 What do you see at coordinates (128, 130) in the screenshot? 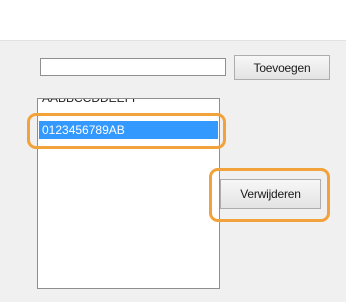
I see `list-item-selected: 0123456789AB` at bounding box center [128, 130].